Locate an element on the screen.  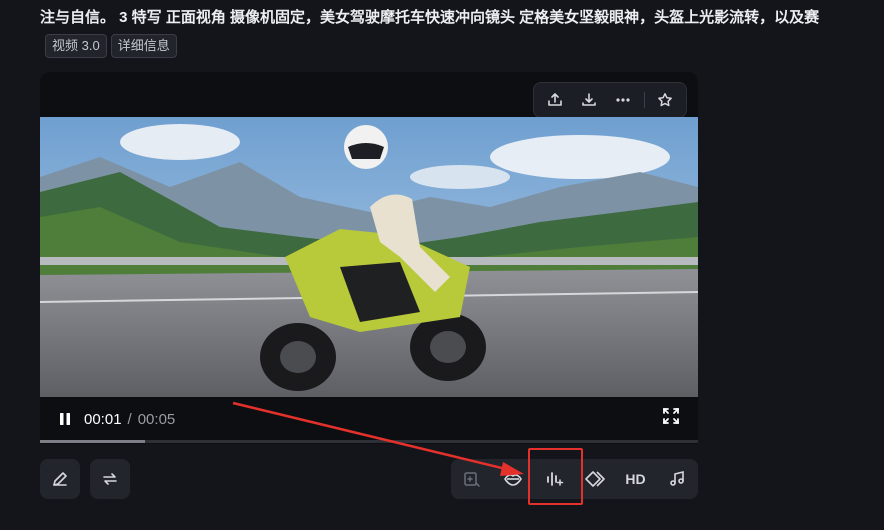
toolbar-divider is located at coordinates (644, 100).